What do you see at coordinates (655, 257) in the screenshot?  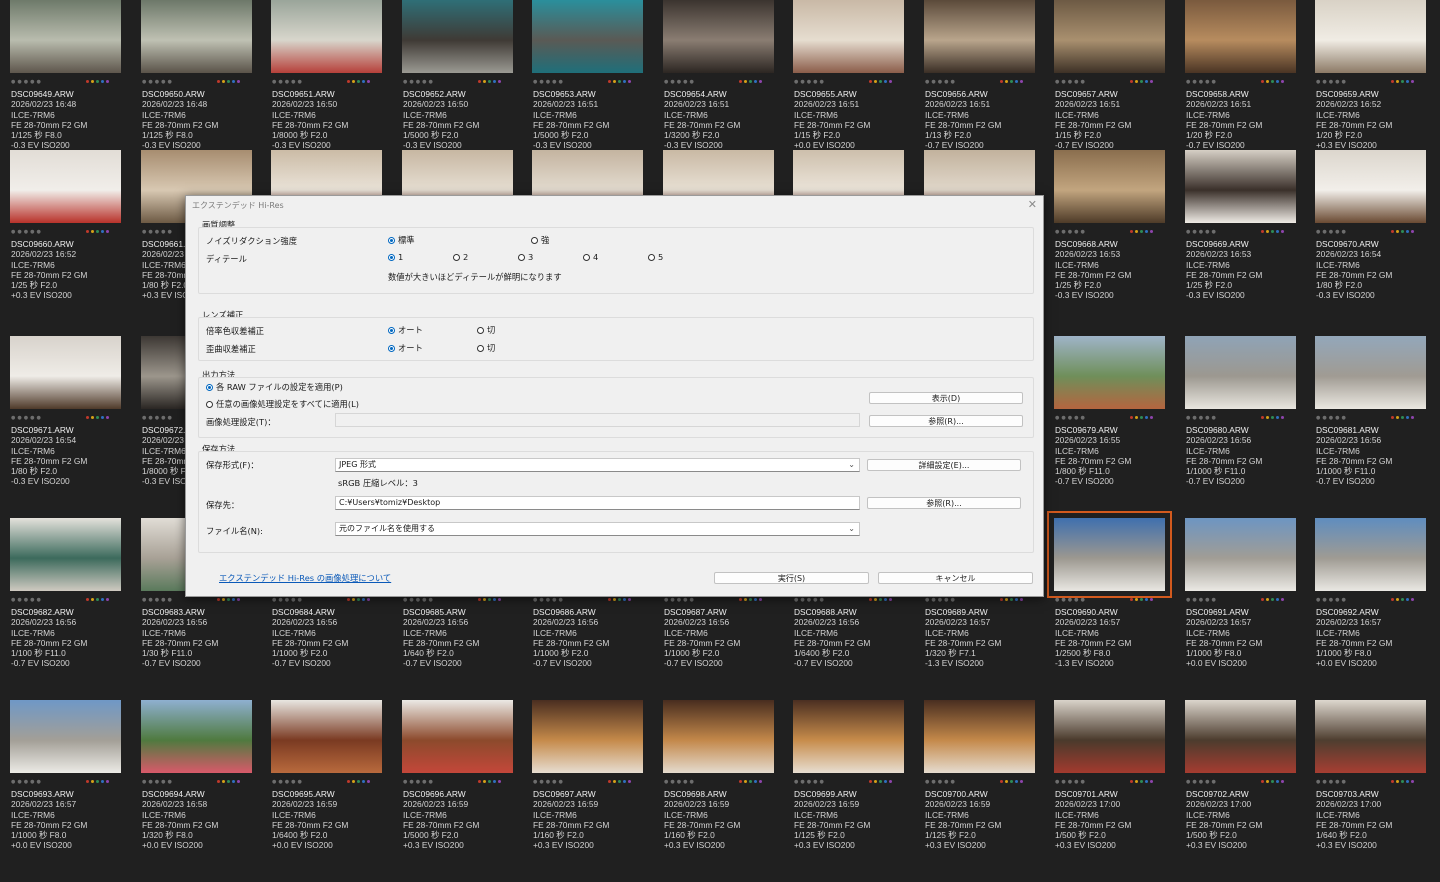 I see `detail-radio-5: 5` at bounding box center [655, 257].